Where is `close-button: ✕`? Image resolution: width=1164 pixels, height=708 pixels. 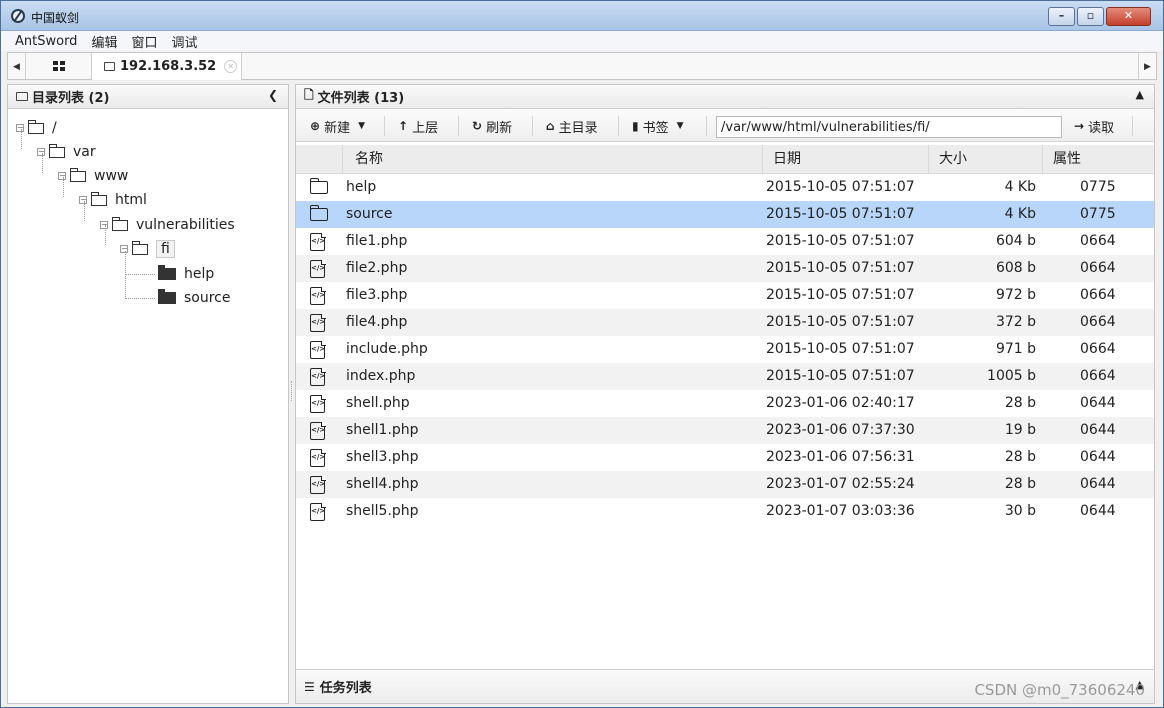 close-button: ✕ is located at coordinates (1128, 16).